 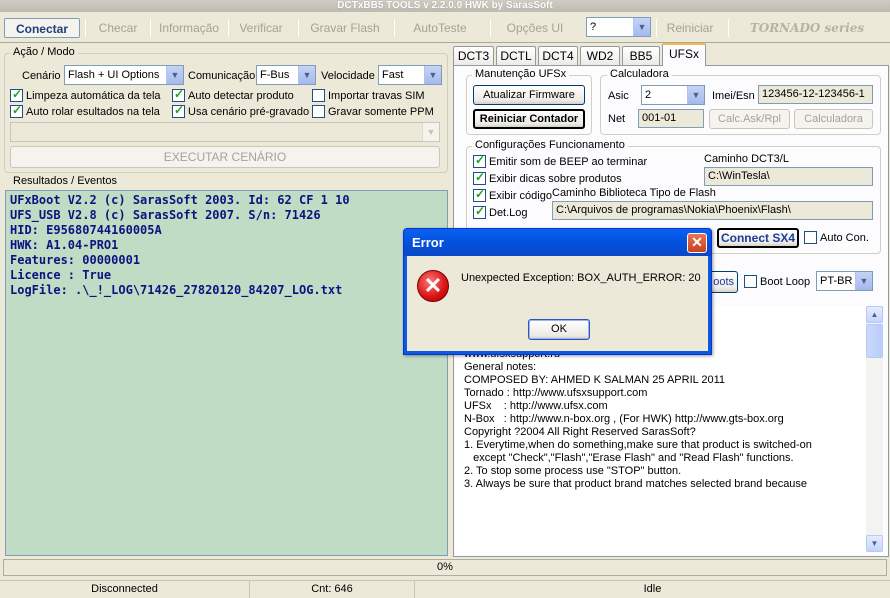 I want to click on beep-checkbox, so click(x=479, y=160).